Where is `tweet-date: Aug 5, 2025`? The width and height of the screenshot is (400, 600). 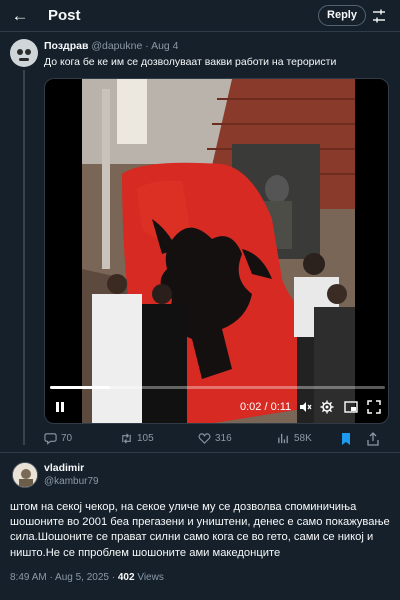 tweet-date: Aug 5, 2025 is located at coordinates (82, 577).